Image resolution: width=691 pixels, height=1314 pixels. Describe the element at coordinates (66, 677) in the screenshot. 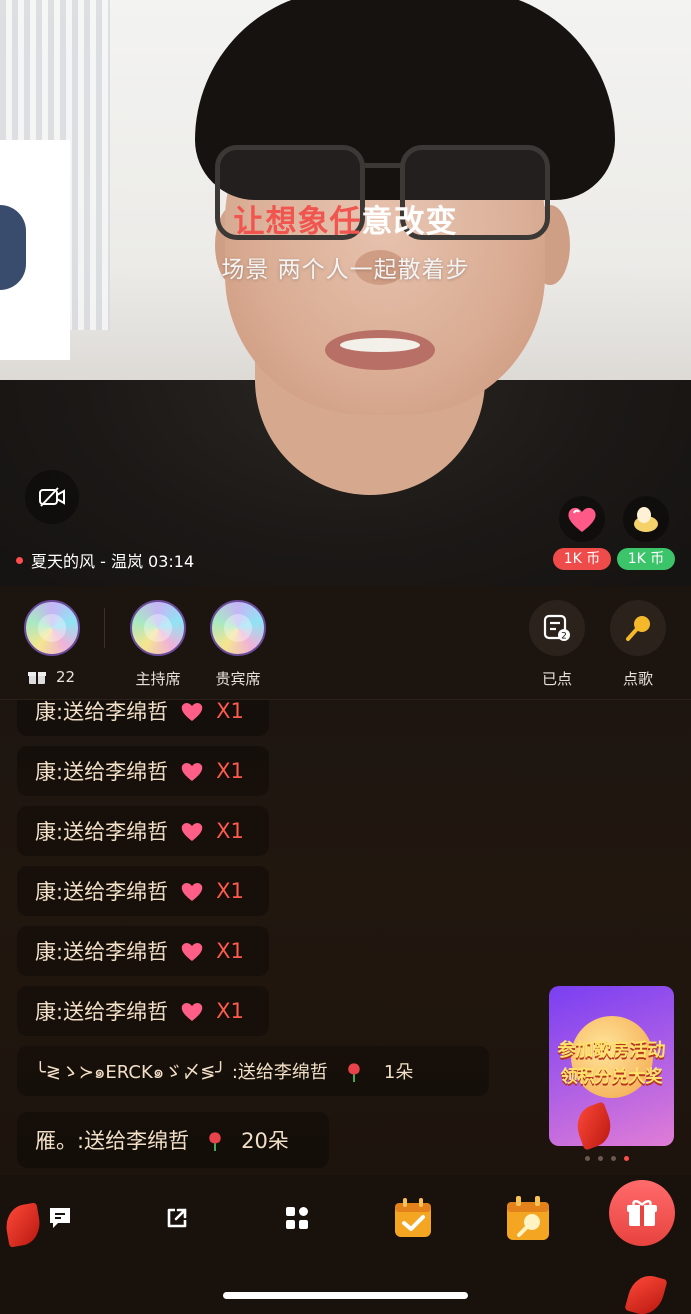

I see `gift-count-value: 22` at that location.